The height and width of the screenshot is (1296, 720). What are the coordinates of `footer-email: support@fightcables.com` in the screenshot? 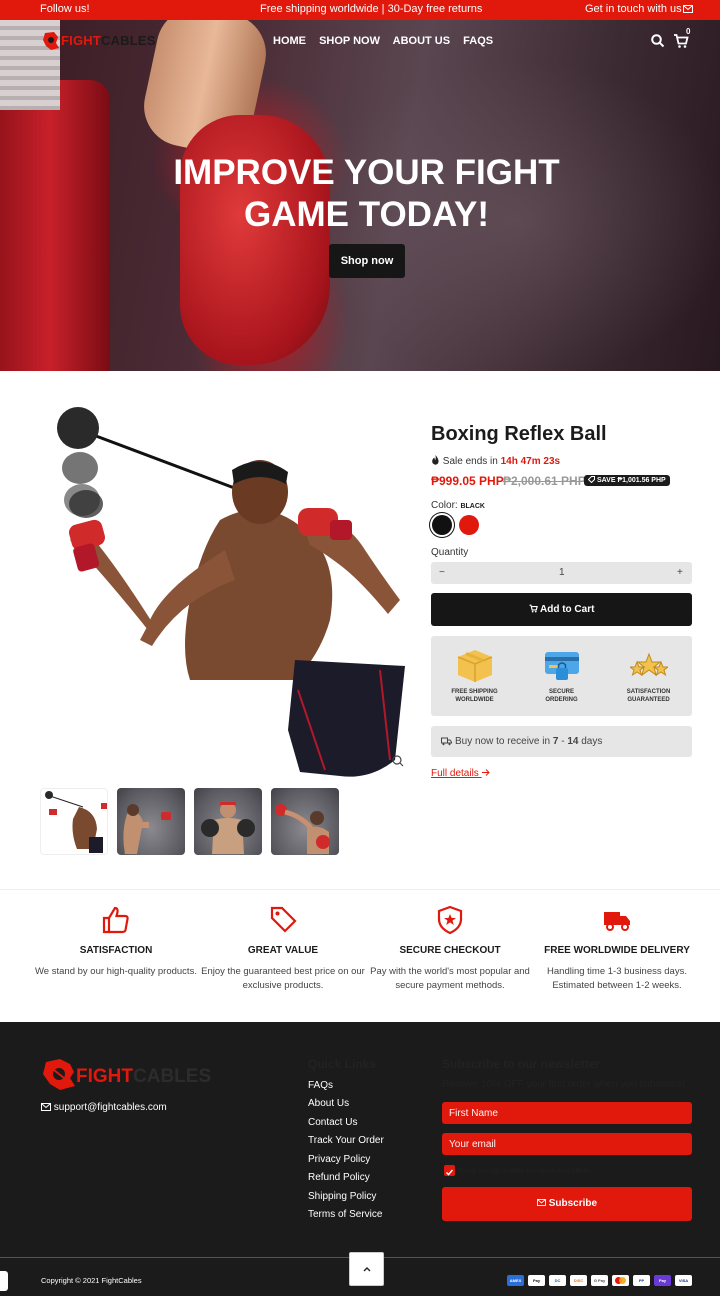 It's located at (104, 1107).